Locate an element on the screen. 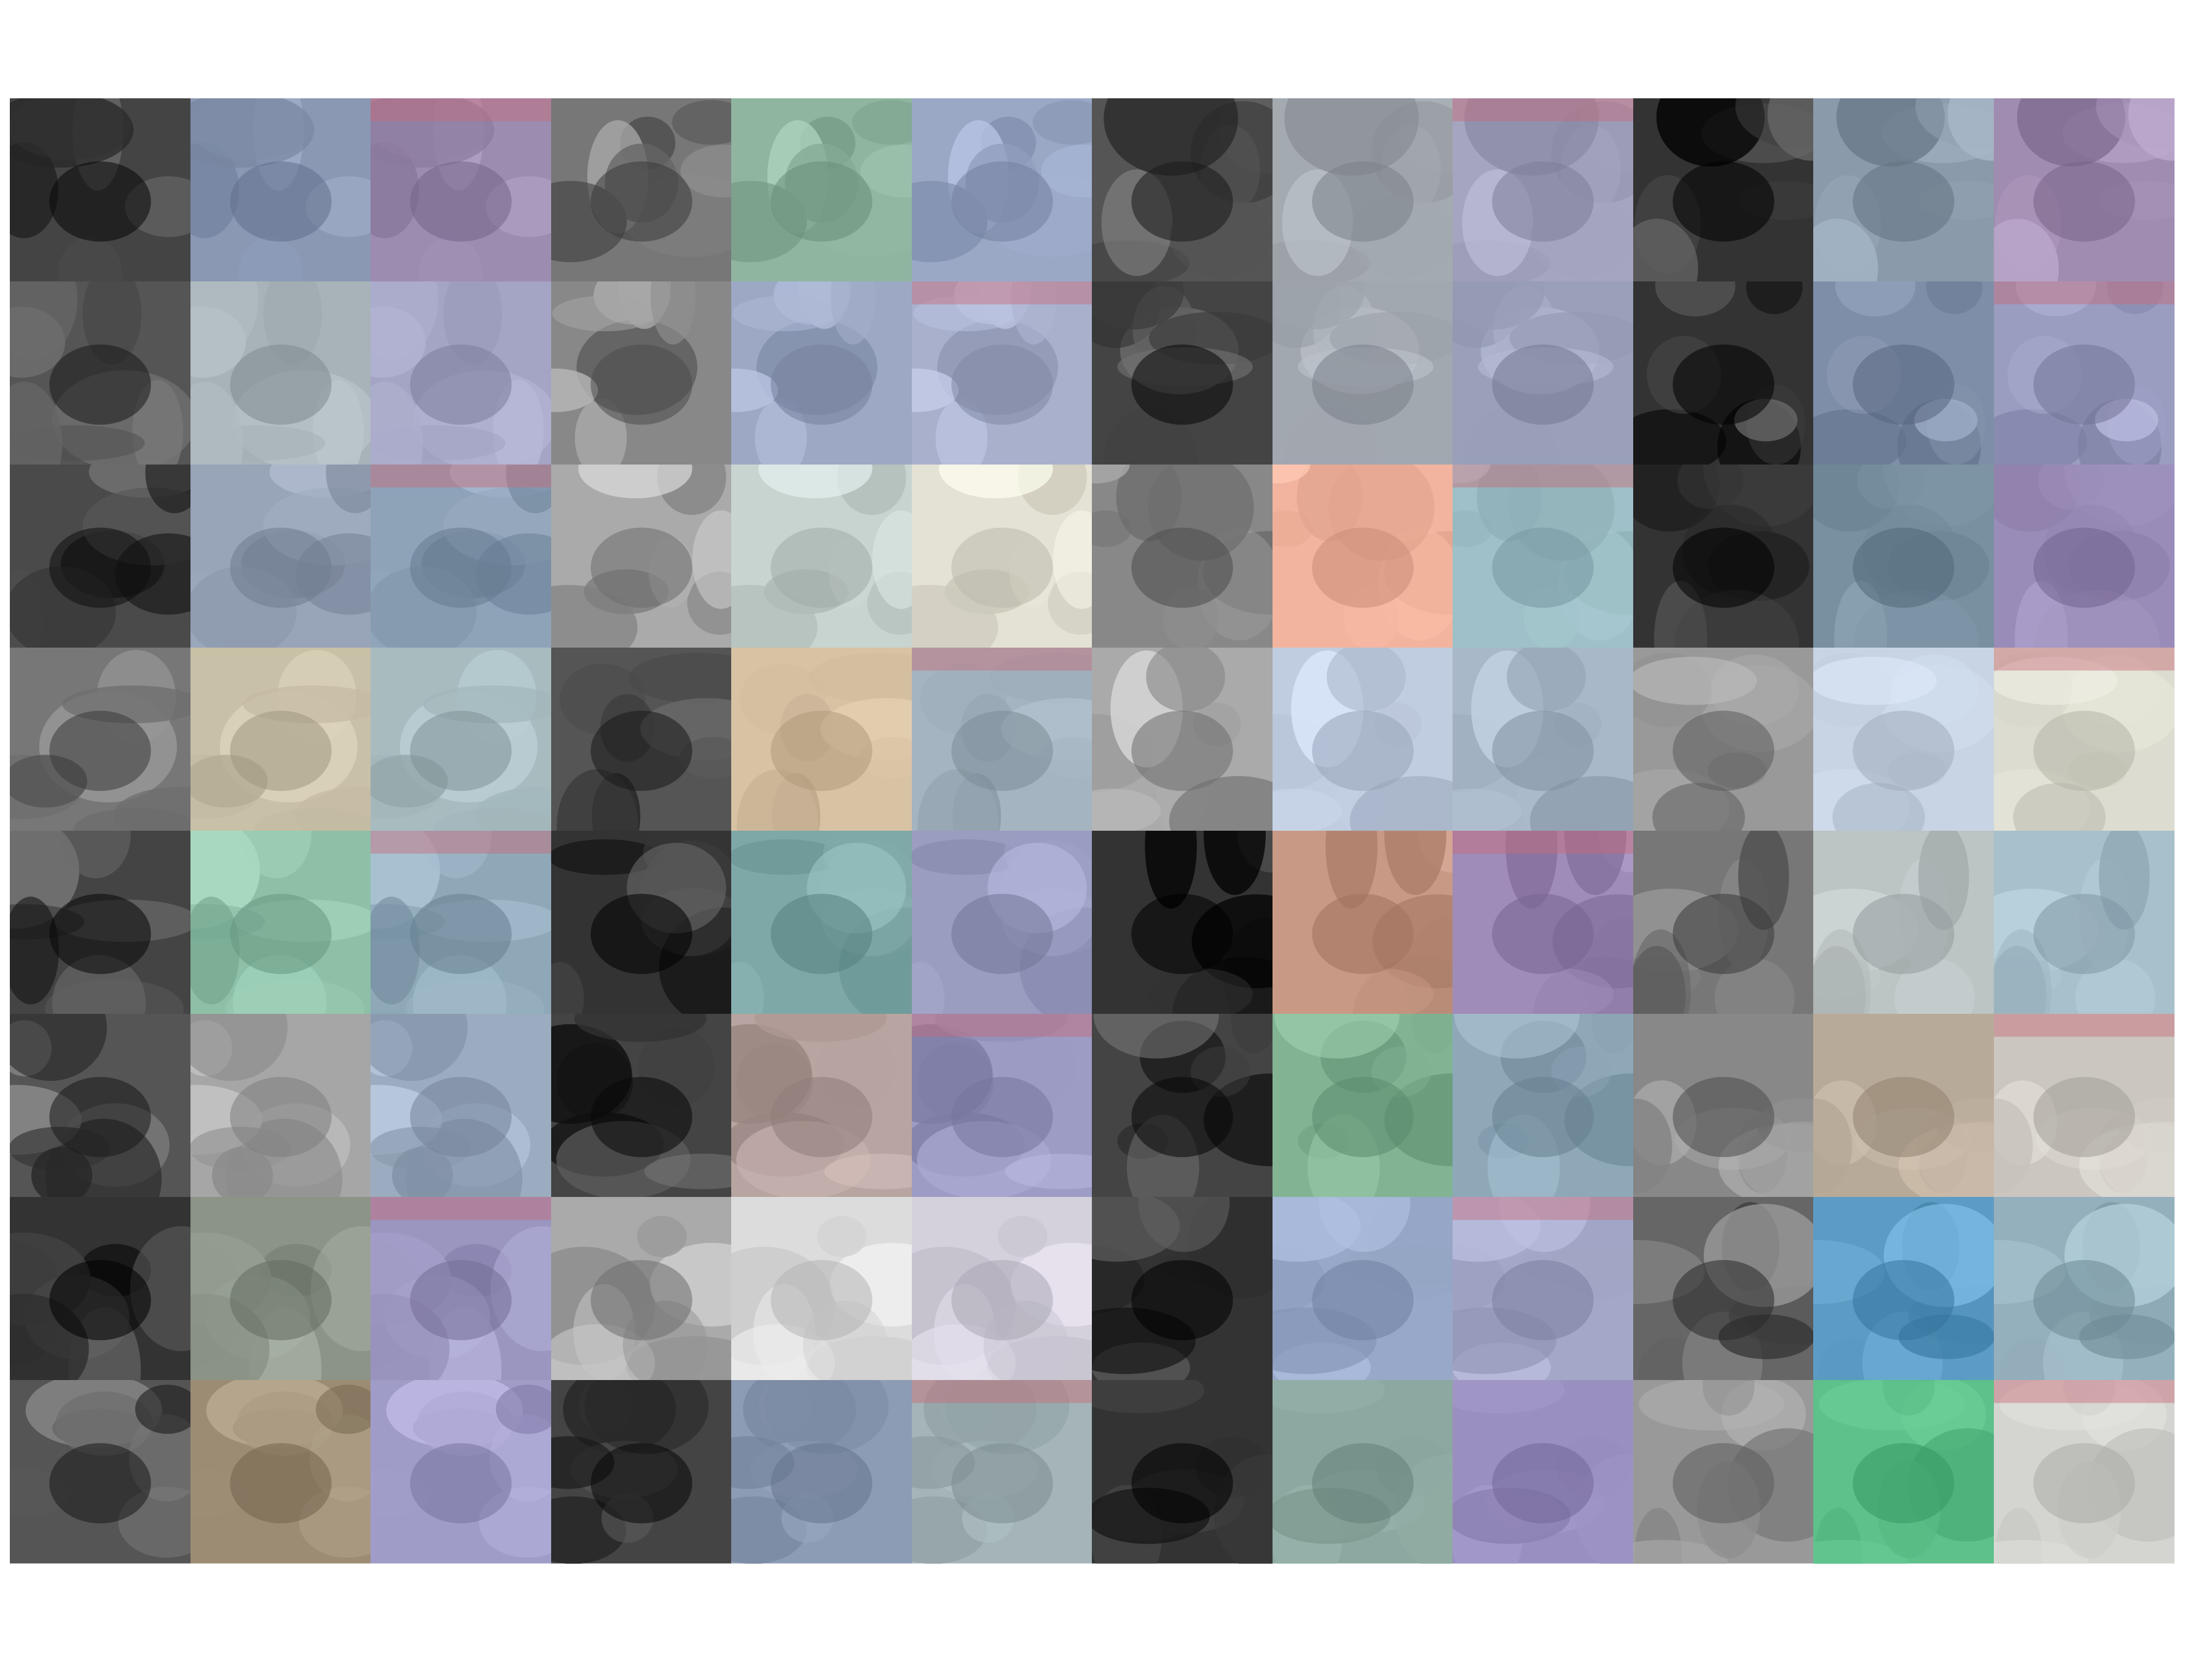  tile-horse-colorized-output is located at coordinates (280, 556).